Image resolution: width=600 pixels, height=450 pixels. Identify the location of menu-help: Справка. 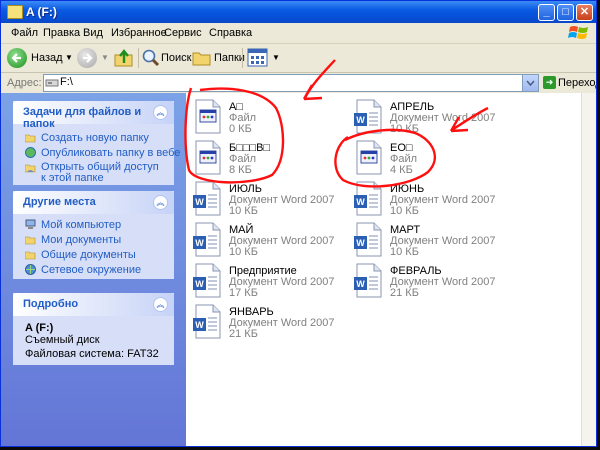
(230, 33).